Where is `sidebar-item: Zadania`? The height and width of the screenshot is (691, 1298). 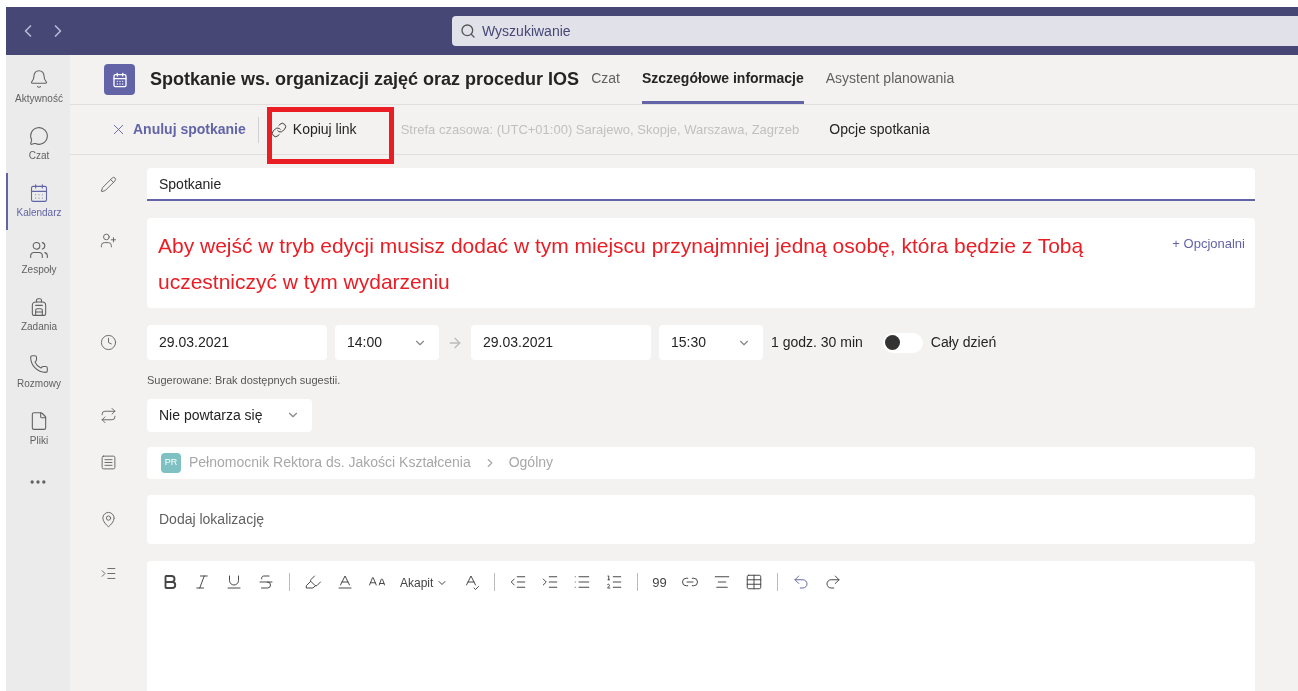
sidebar-item: Zadania is located at coordinates (38, 315).